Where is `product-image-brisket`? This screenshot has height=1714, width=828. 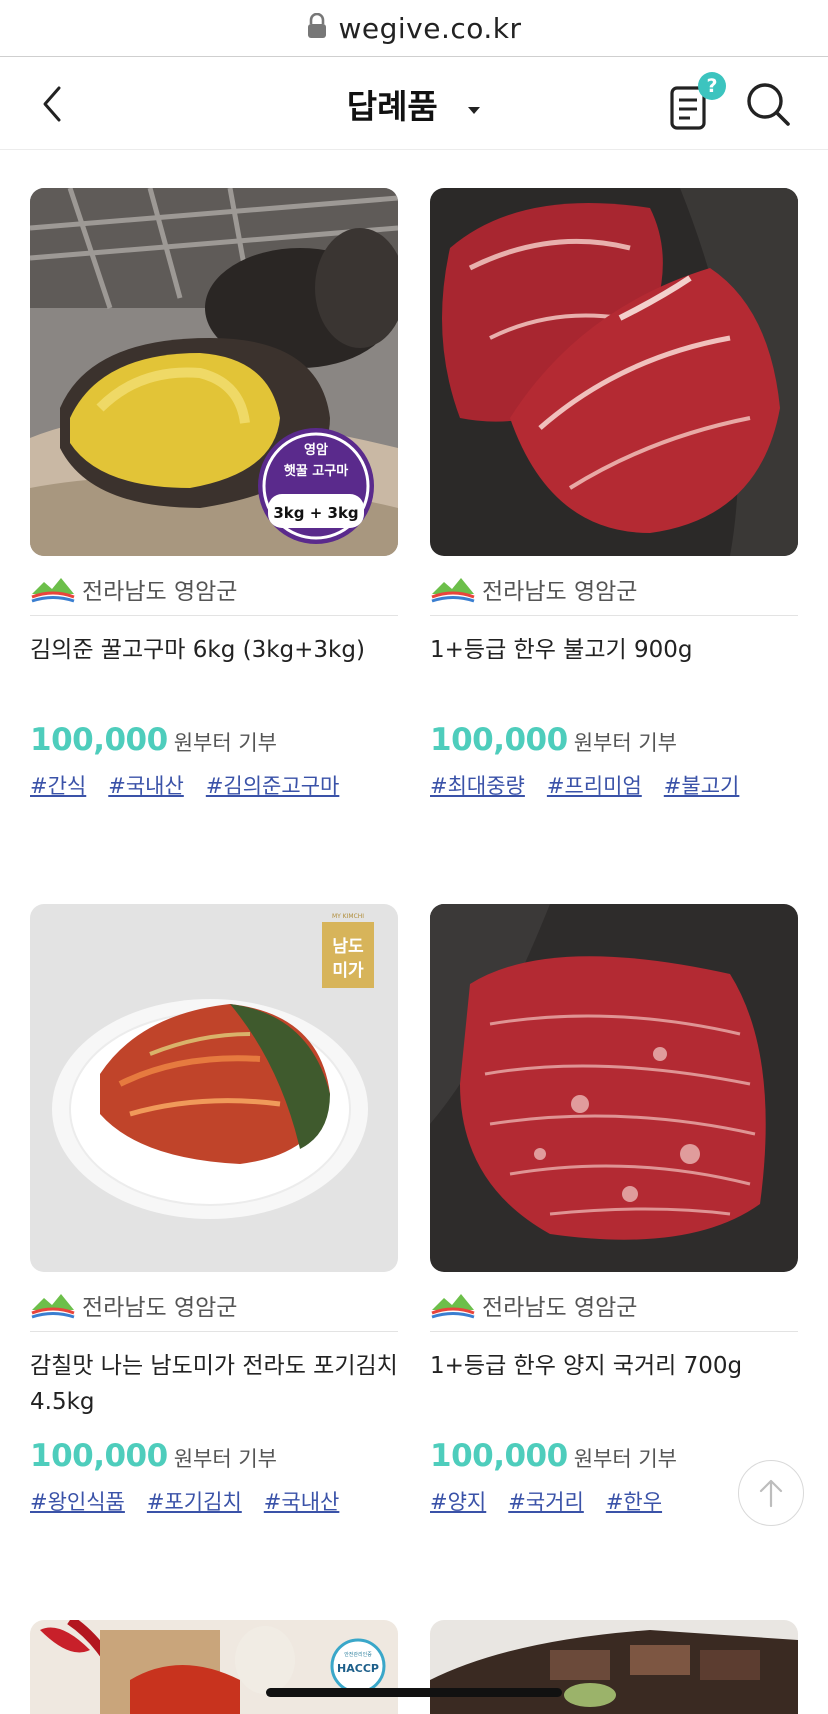 product-image-brisket is located at coordinates (614, 1088).